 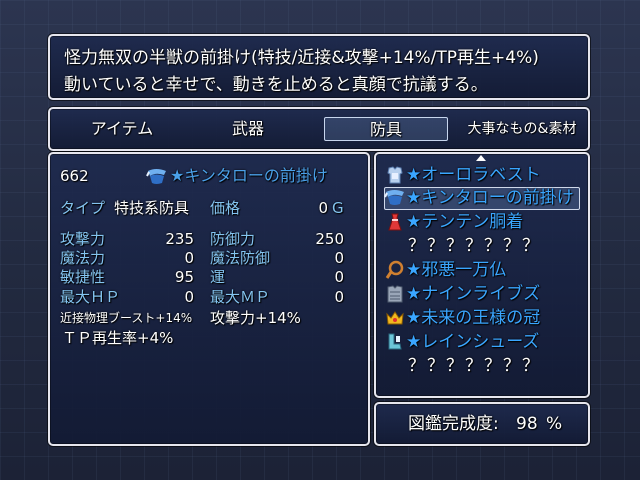 I want to click on list-item-label: ★キンタローの前掛け, so click(x=490, y=198).